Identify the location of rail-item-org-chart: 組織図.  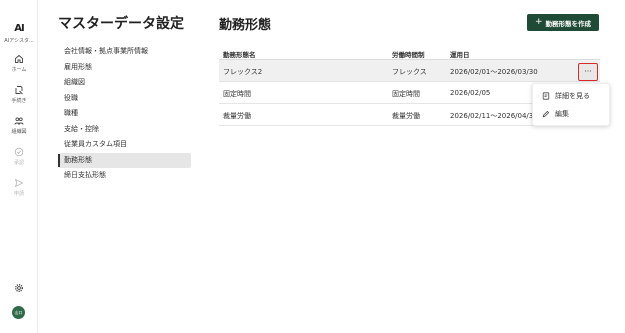
(19, 125).